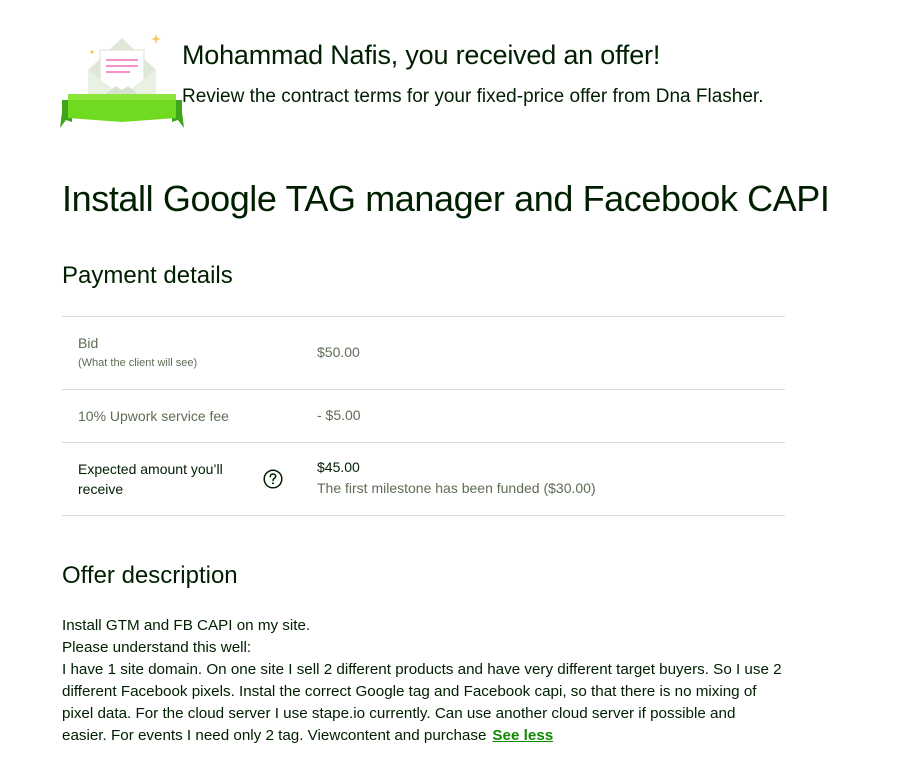 The width and height of the screenshot is (918, 772). I want to click on payment-details-title: Payment details, so click(147, 275).